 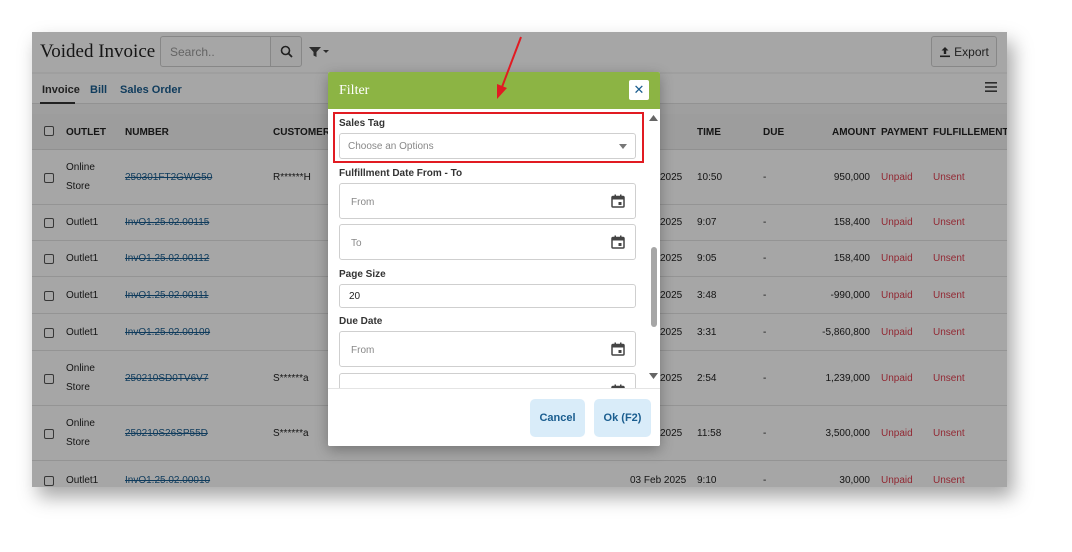 What do you see at coordinates (488, 137) in the screenshot?
I see `sales-tag-highlight` at bounding box center [488, 137].